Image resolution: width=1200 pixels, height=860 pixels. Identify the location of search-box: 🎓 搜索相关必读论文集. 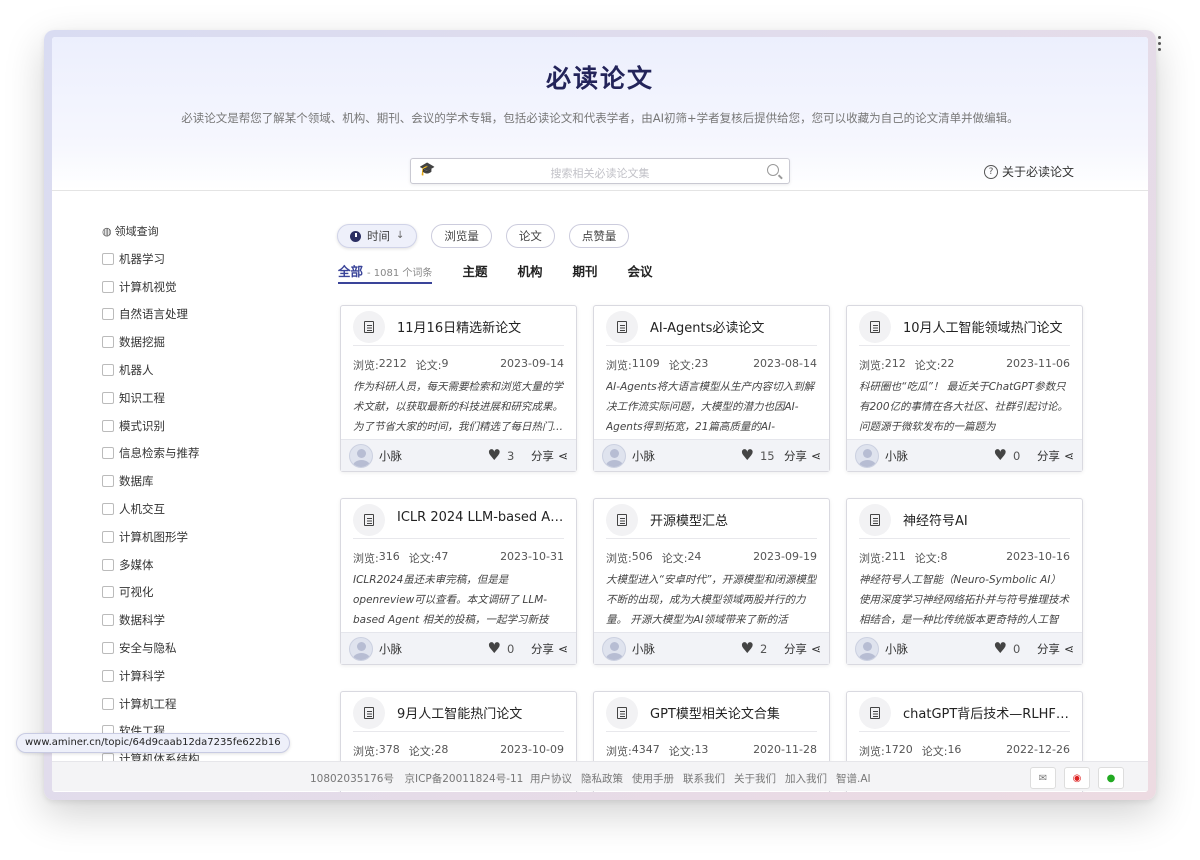
(600, 171).